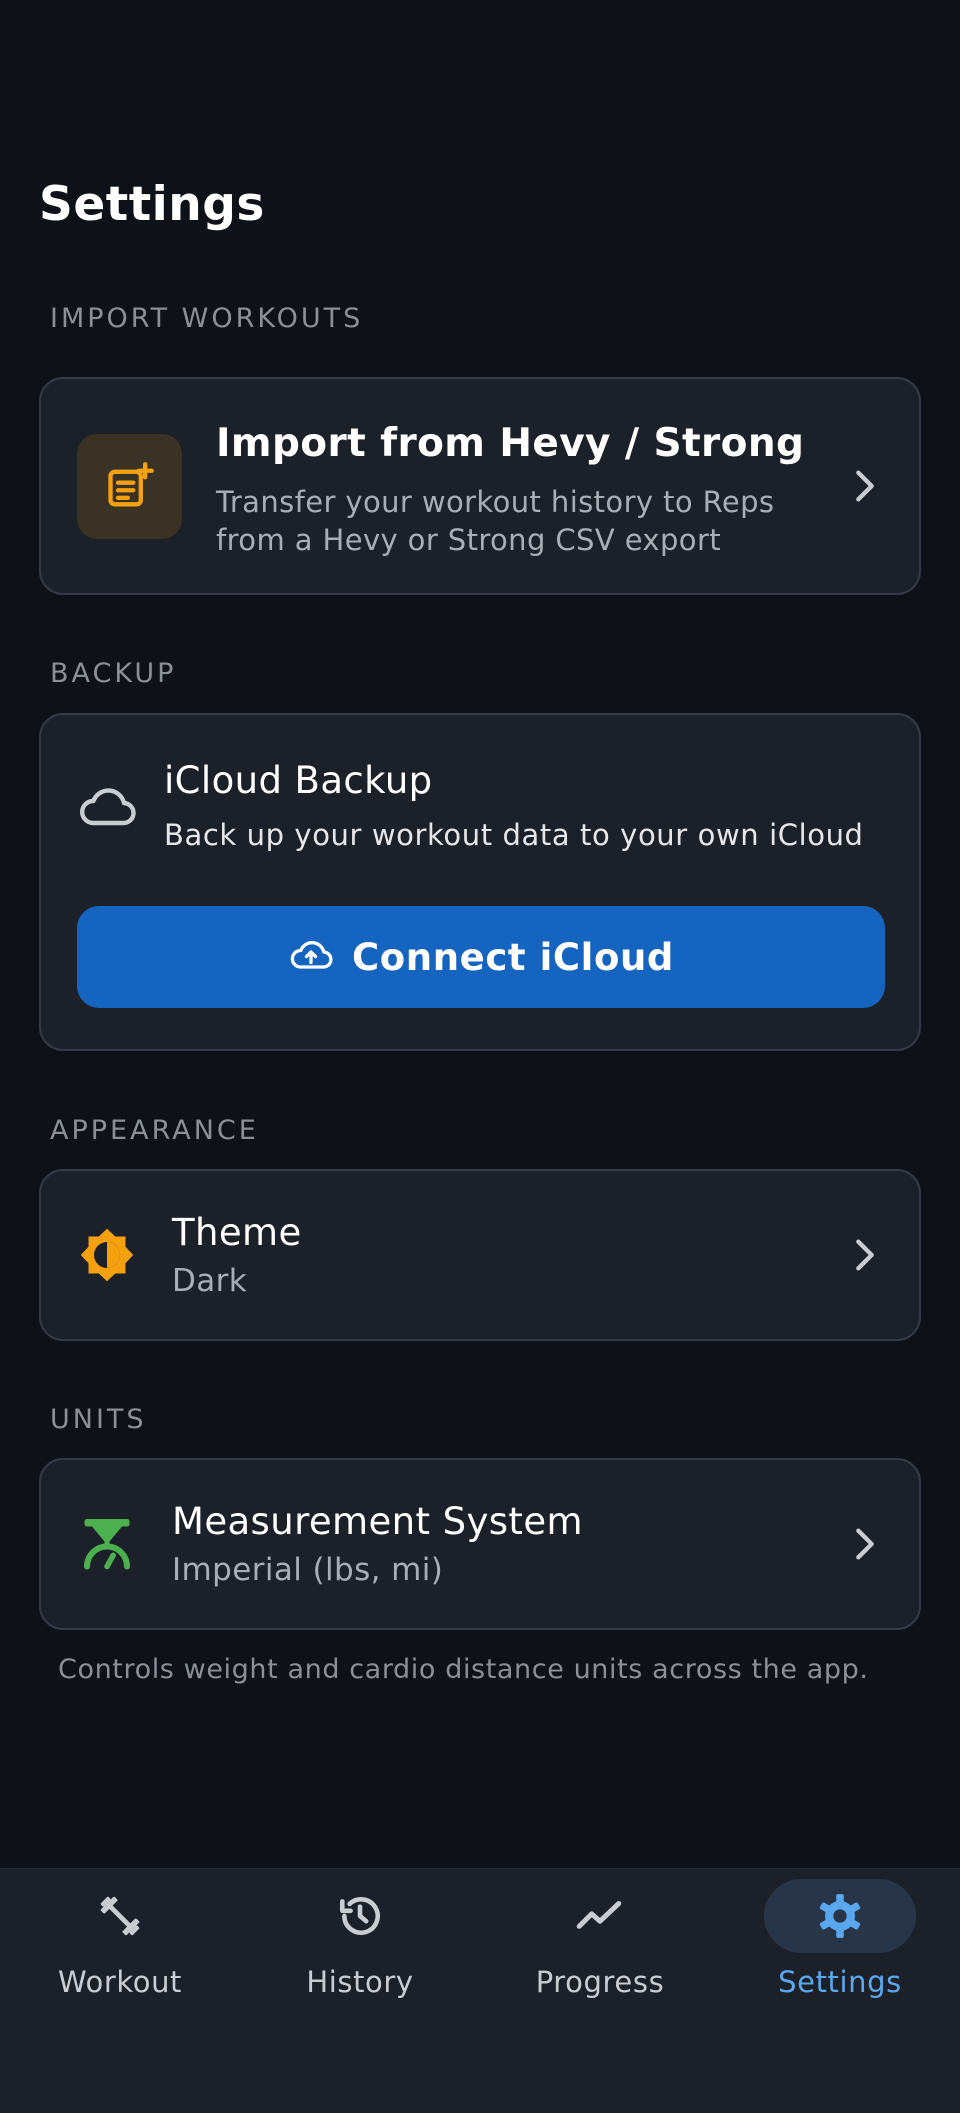 The image size is (960, 2113). I want to click on theme-row: Theme Dark, so click(480, 1255).